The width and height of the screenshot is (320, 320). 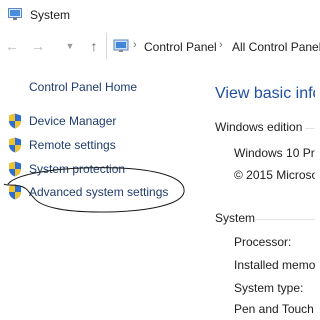 What do you see at coordinates (265, 93) in the screenshot?
I see `page-title: View basic infor` at bounding box center [265, 93].